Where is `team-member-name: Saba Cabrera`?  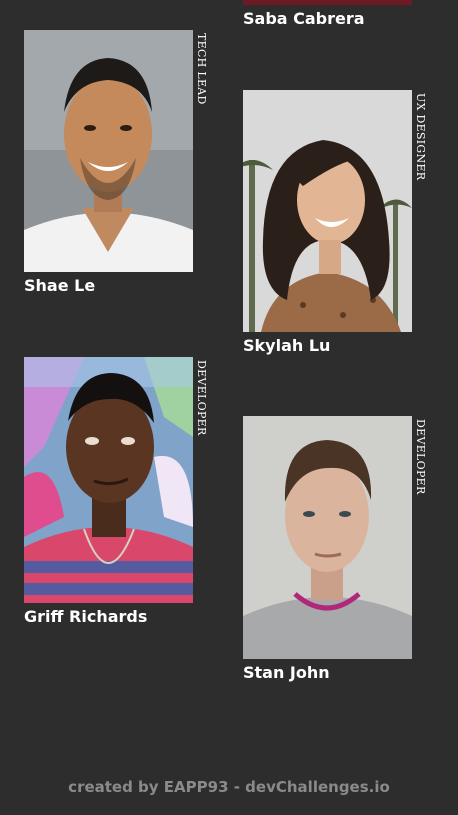 team-member-name: Saba Cabrera is located at coordinates (304, 18).